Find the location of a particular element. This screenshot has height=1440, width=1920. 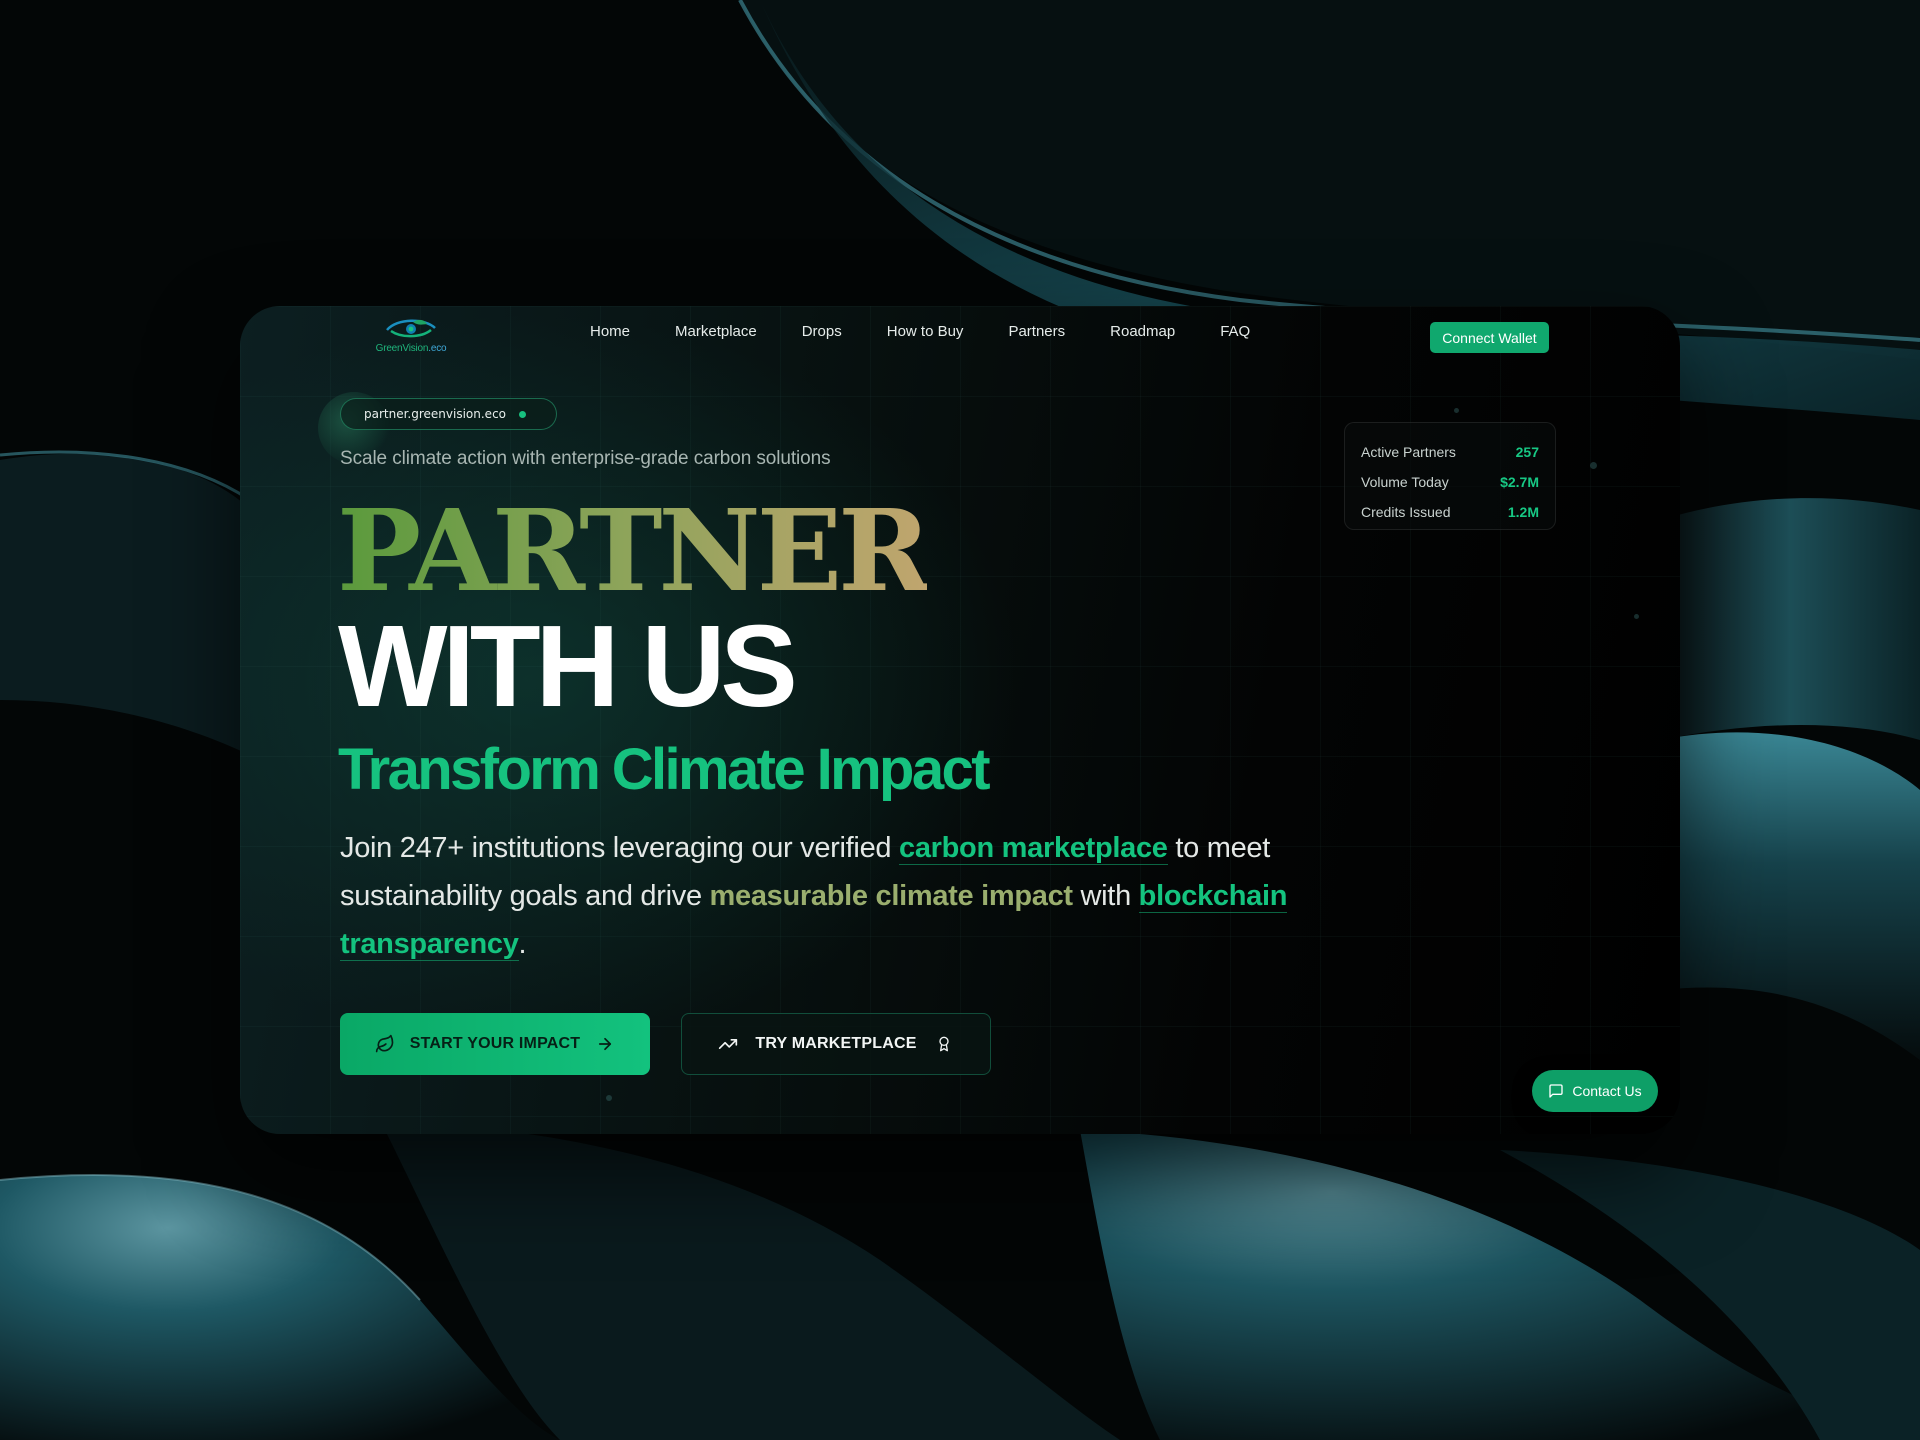

status-dot-icon is located at coordinates (523, 414).